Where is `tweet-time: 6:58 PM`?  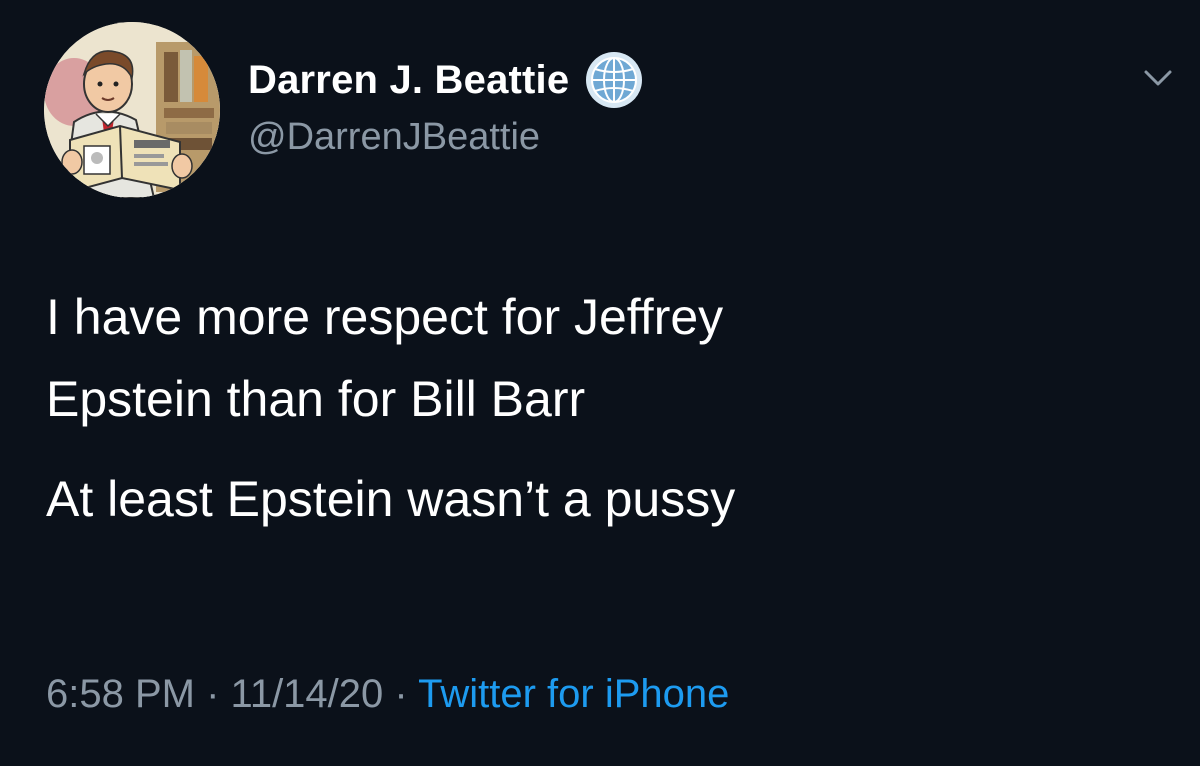
tweet-time: 6:58 PM is located at coordinates (120, 694).